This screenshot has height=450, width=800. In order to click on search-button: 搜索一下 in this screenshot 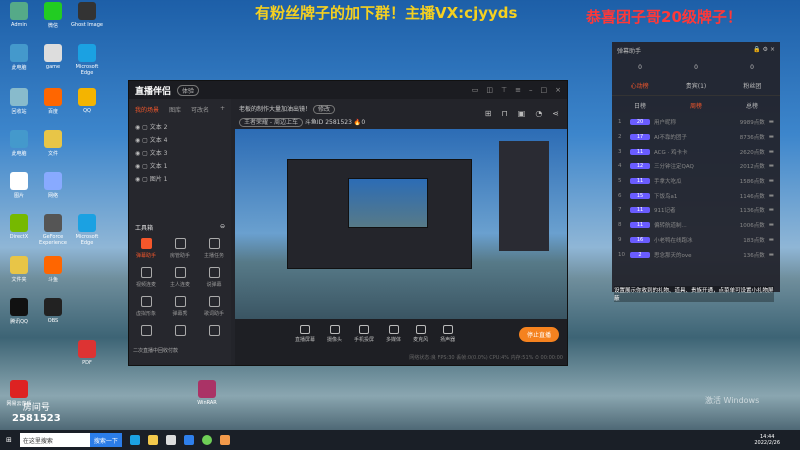, I will do `click(105, 440)`.